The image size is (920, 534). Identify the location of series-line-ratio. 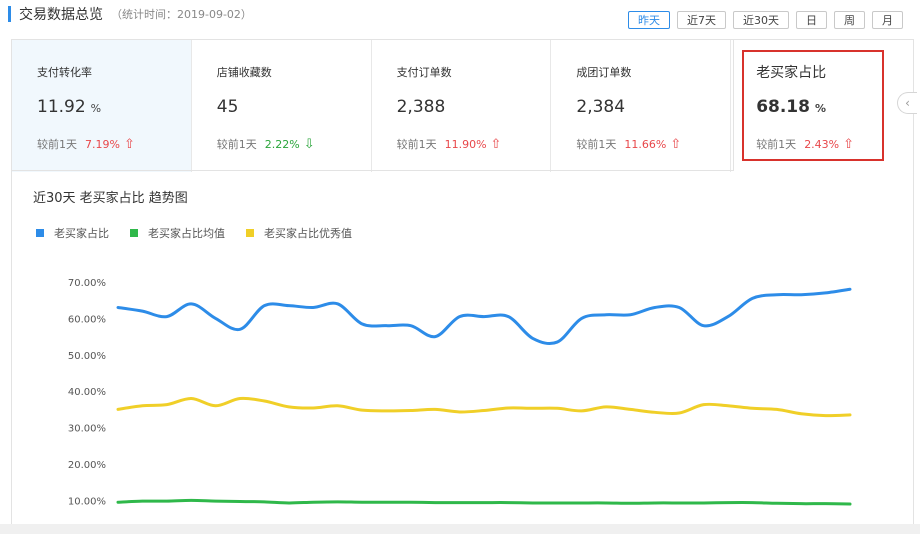
(484, 316).